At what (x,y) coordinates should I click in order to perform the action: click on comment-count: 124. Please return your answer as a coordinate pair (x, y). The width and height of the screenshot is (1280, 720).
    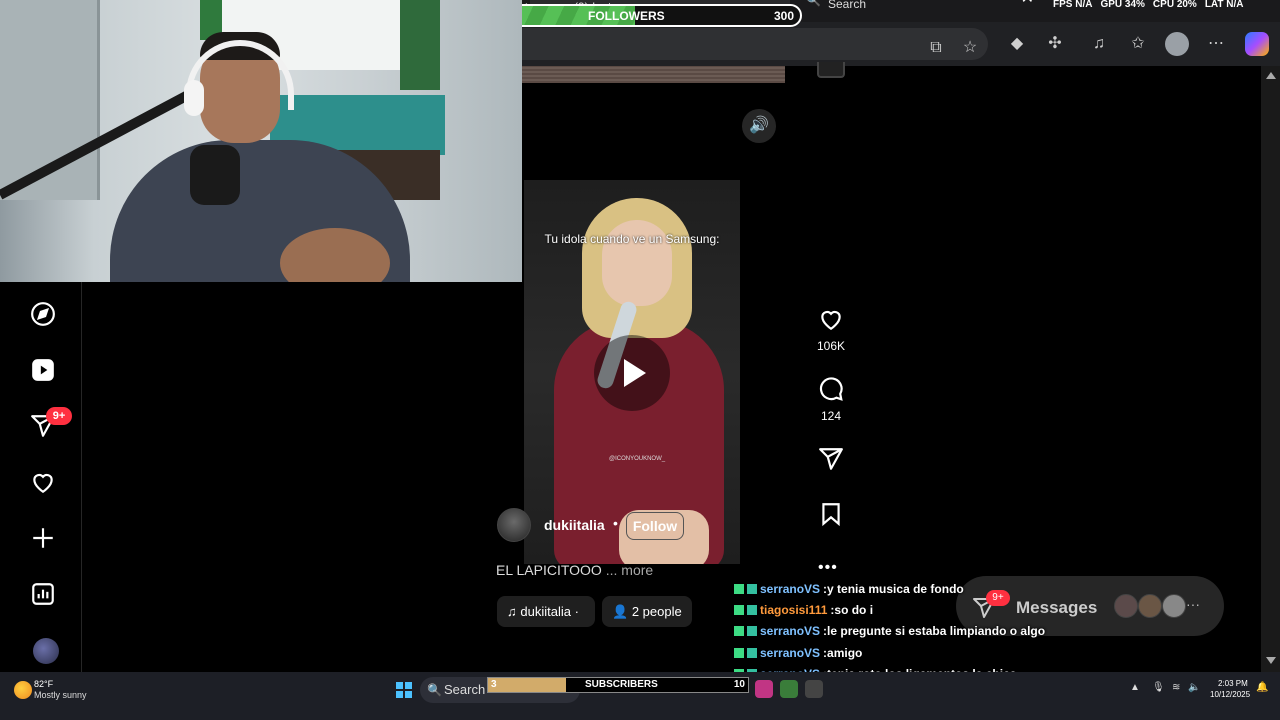
    Looking at the image, I should click on (831, 416).